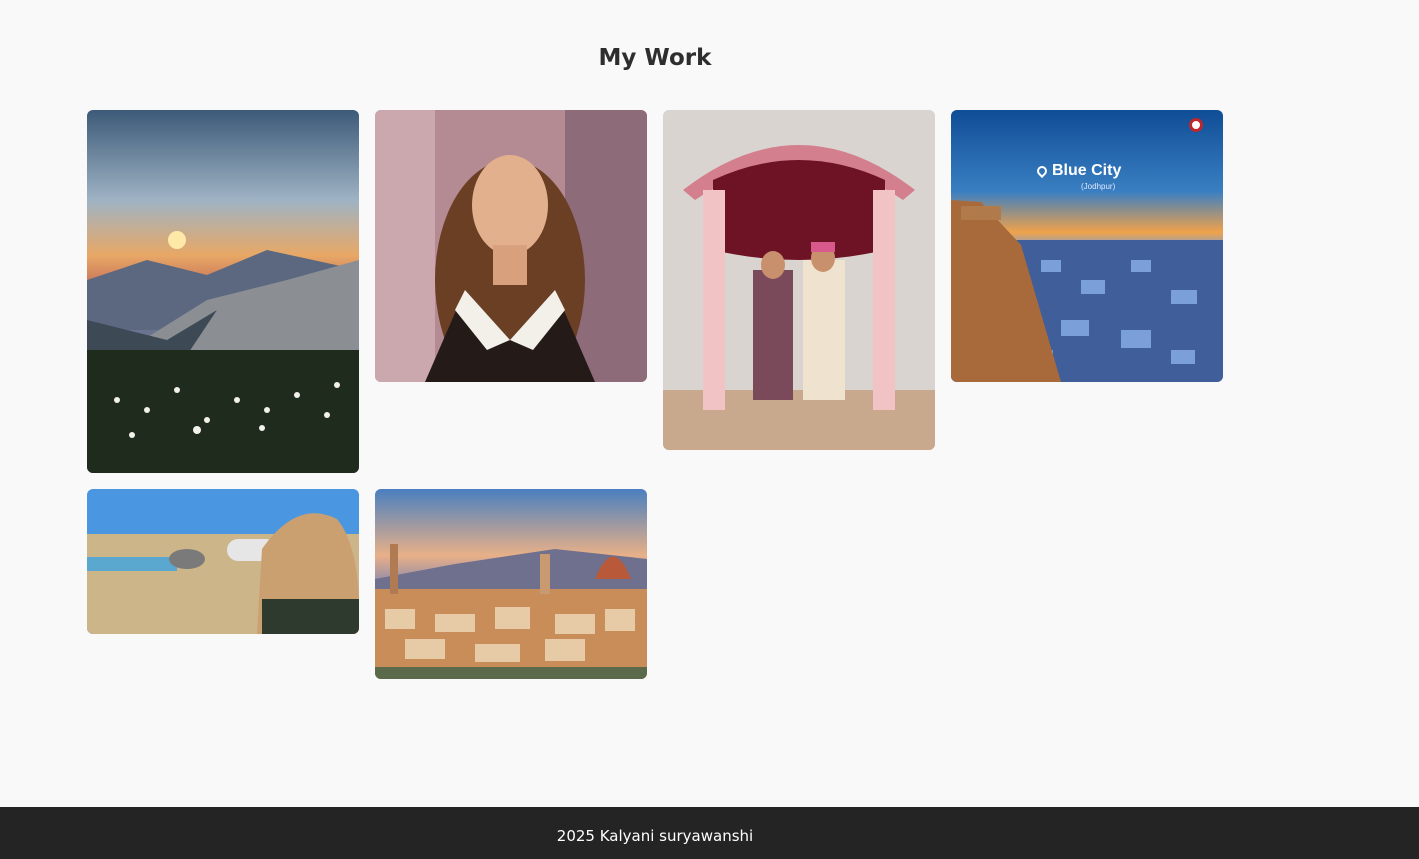 Image resolution: width=1419 pixels, height=859 pixels. I want to click on mountain-sunset-image, so click(223, 291).